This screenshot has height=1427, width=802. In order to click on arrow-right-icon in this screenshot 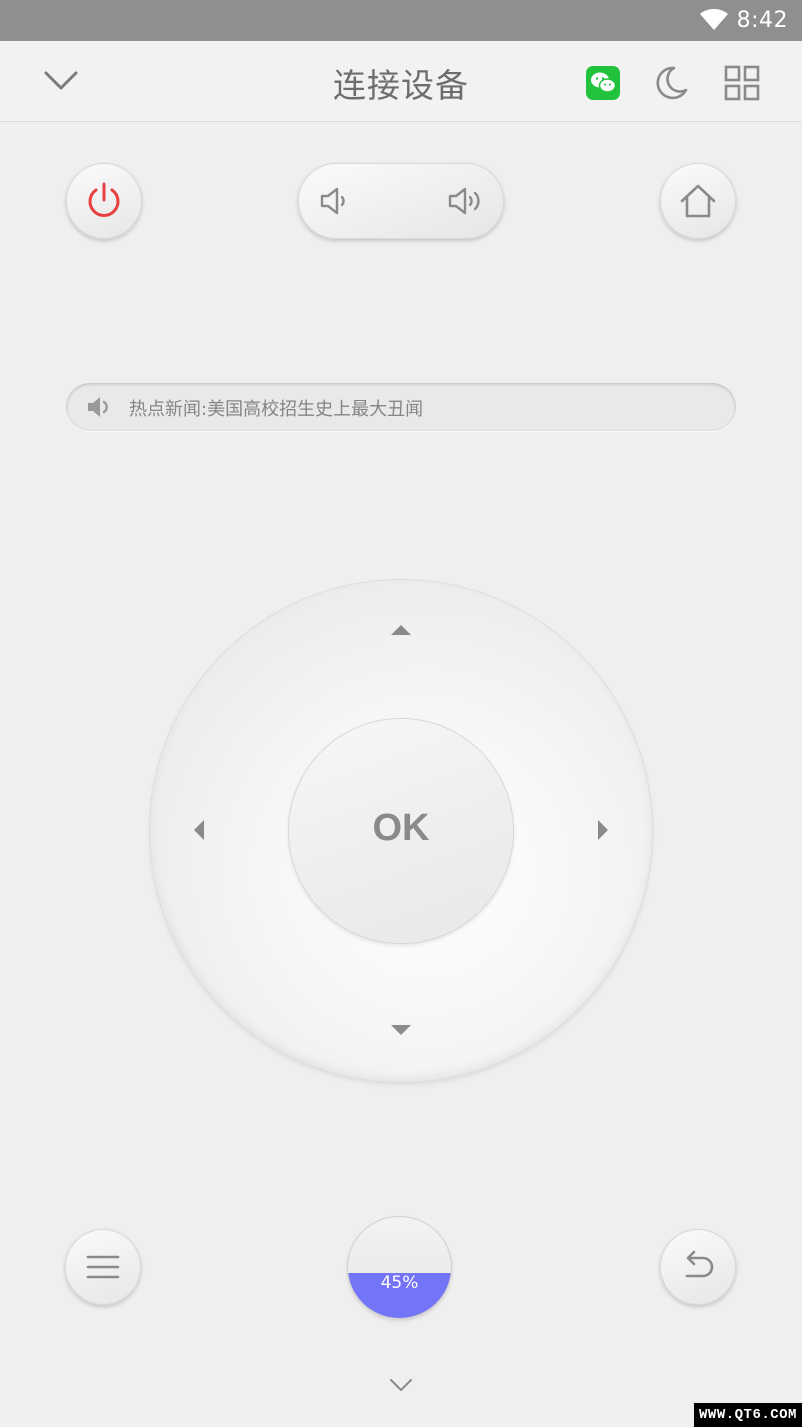, I will do `click(603, 830)`.